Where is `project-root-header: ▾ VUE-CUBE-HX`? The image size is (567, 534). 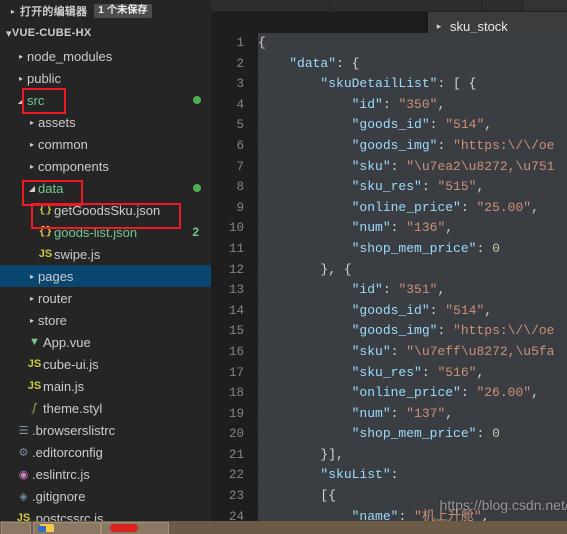 project-root-header: ▾ VUE-CUBE-HX is located at coordinates (105, 33).